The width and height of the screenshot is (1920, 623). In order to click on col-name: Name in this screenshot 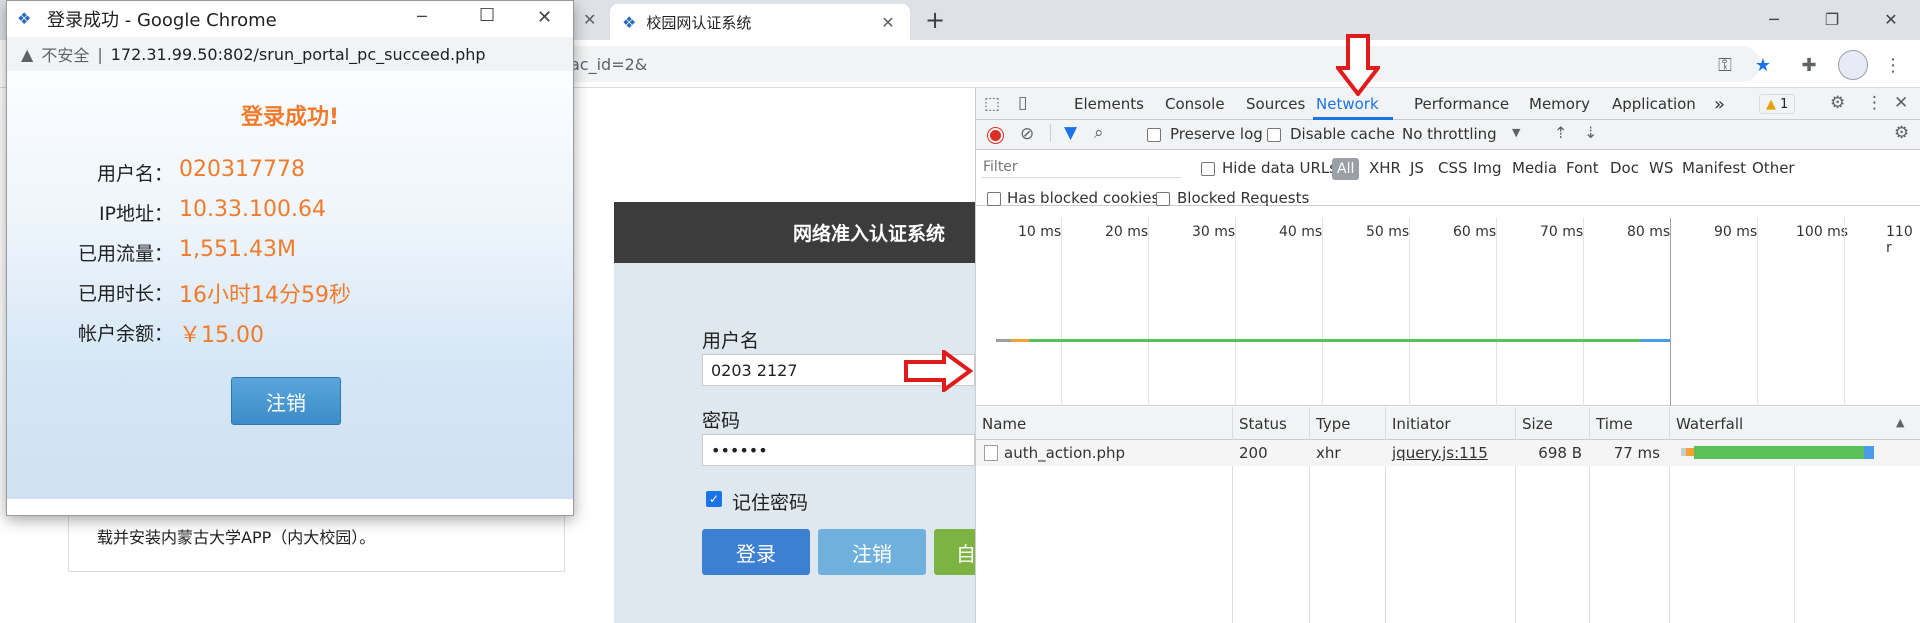, I will do `click(1004, 424)`.